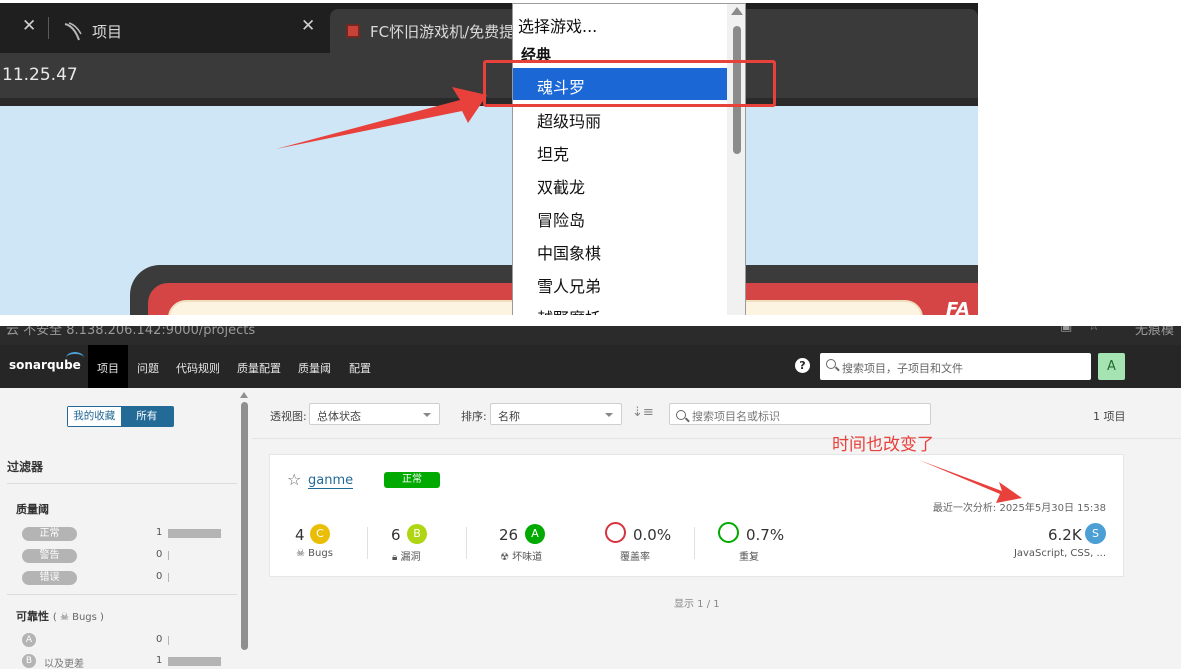 This screenshot has height=669, width=1181. I want to click on filters-title: 过滤器, so click(25, 467).